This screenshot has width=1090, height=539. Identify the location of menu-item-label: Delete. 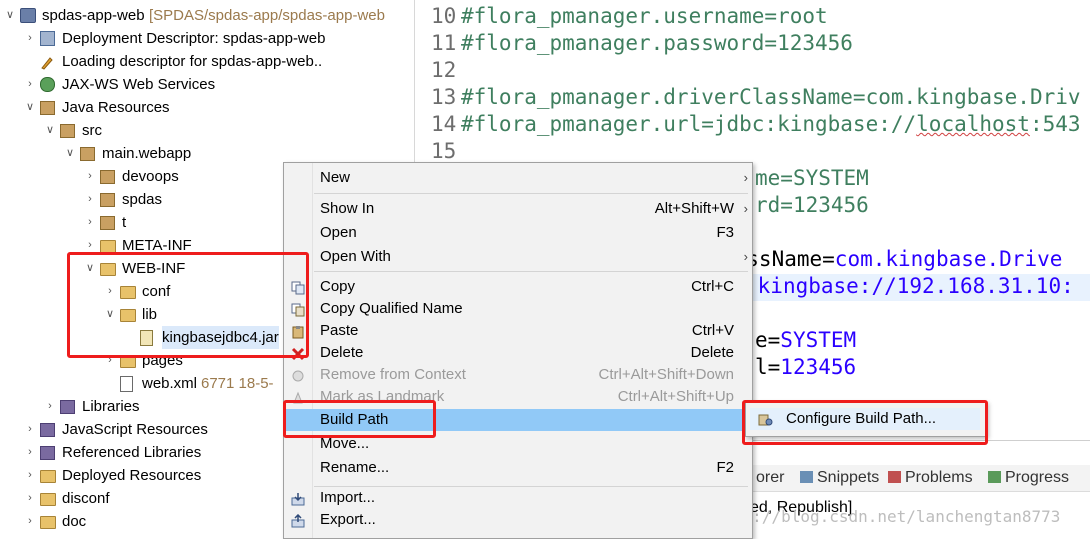
(342, 352).